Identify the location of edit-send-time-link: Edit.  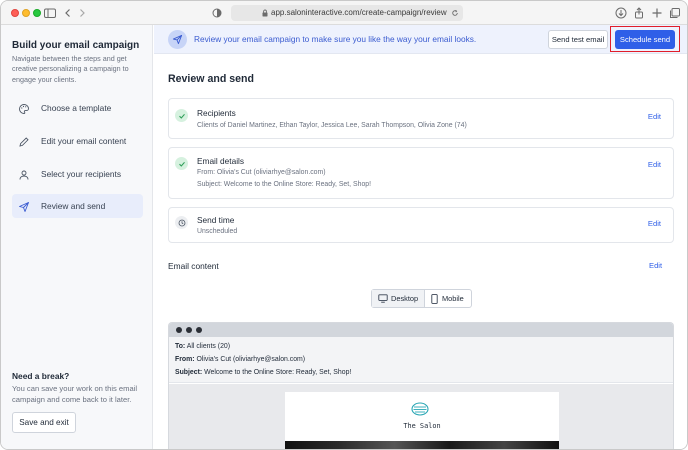
(654, 223).